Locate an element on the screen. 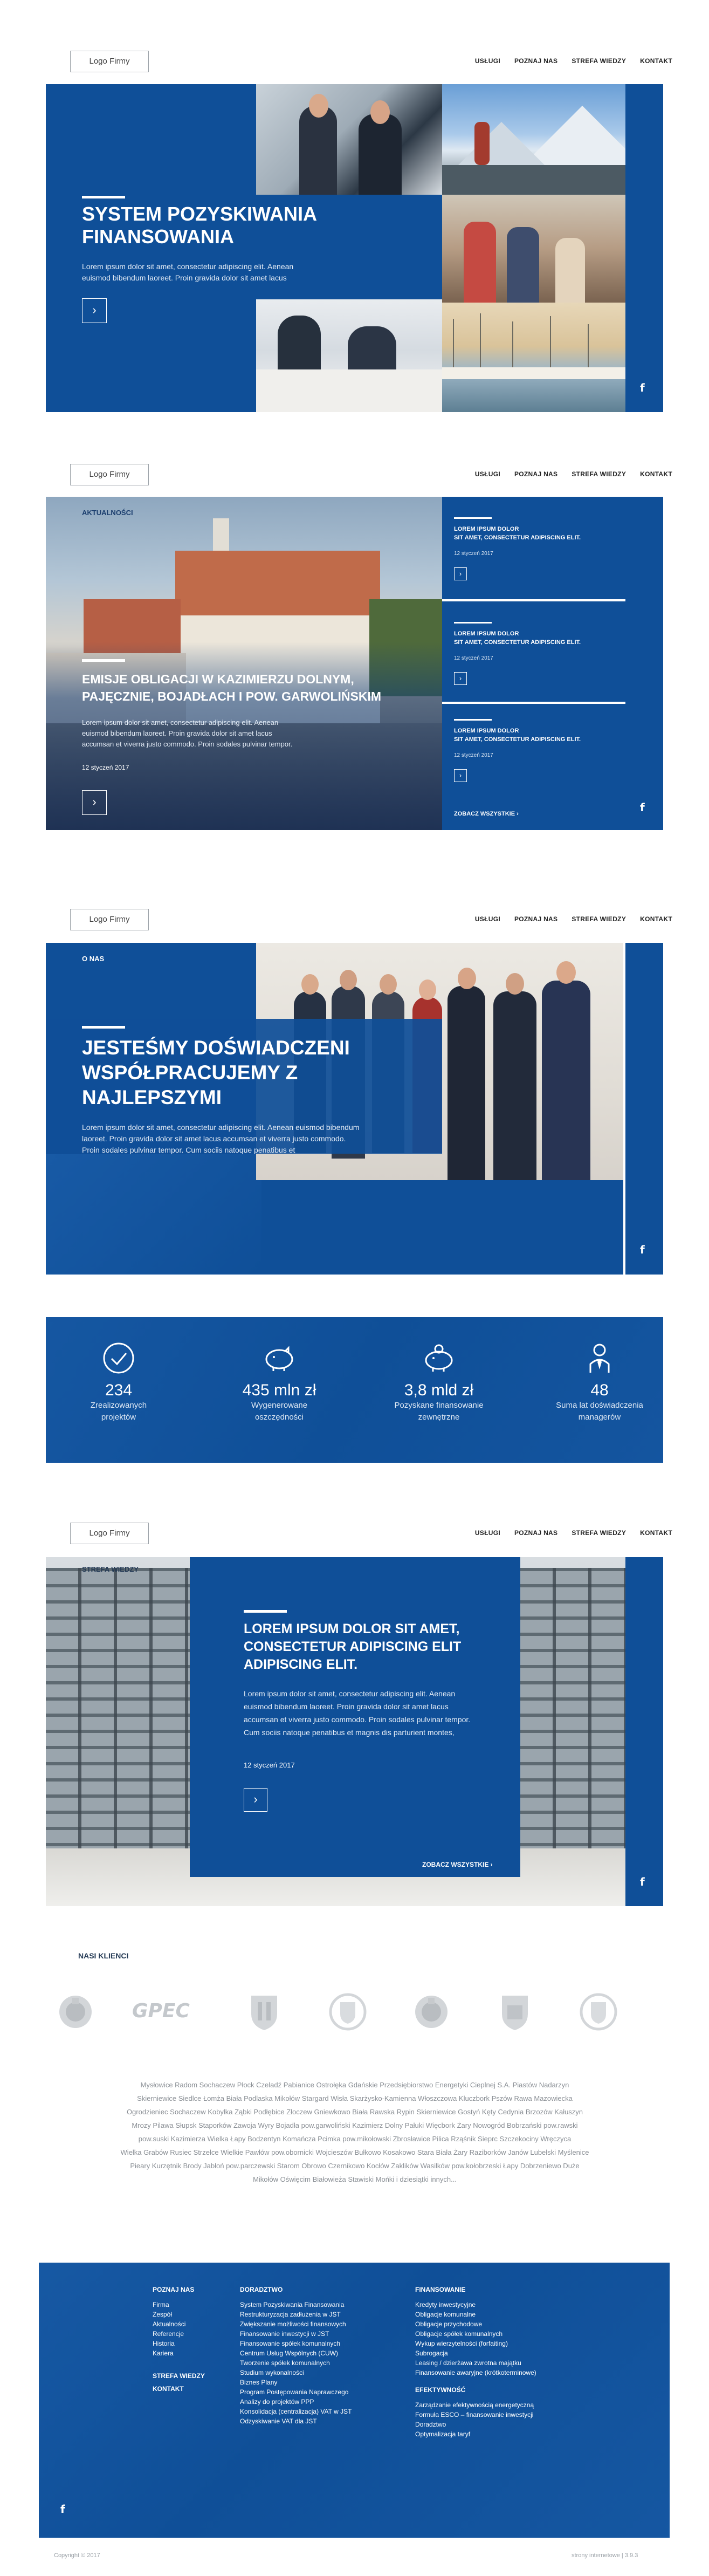 The image size is (709, 2576). hero-next-button: › is located at coordinates (94, 311).